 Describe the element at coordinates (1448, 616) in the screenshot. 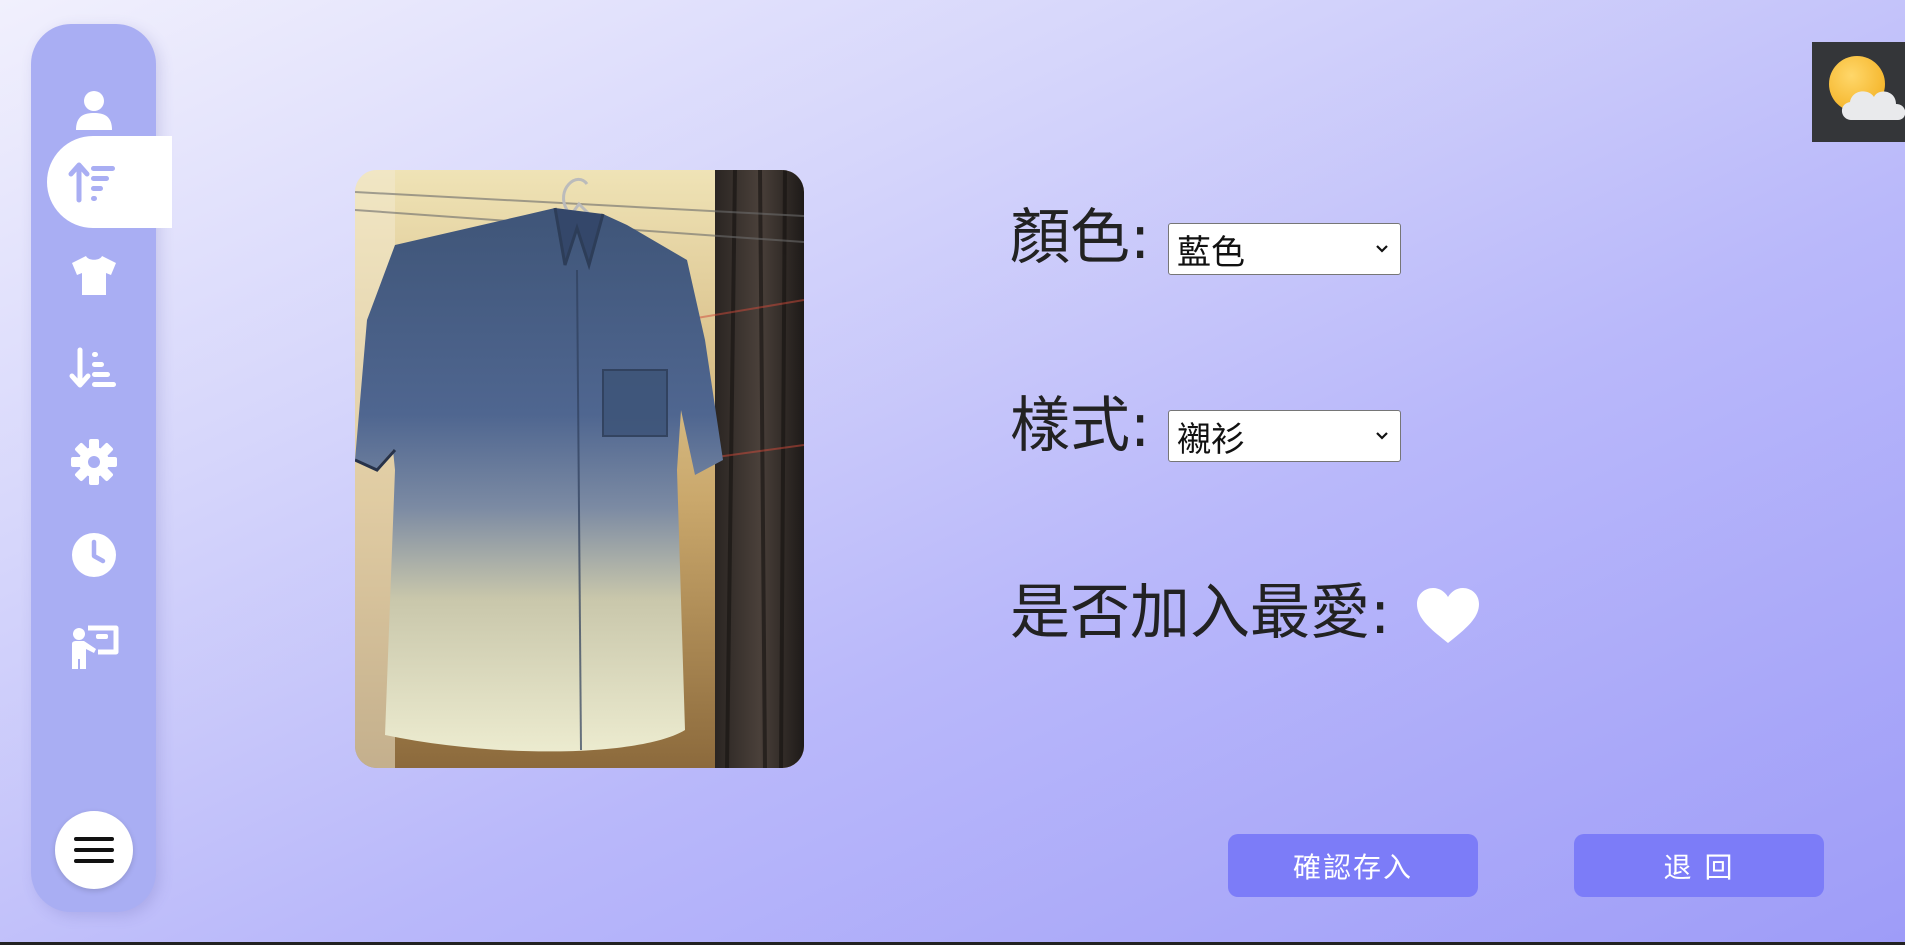

I see `heart-icon` at that location.